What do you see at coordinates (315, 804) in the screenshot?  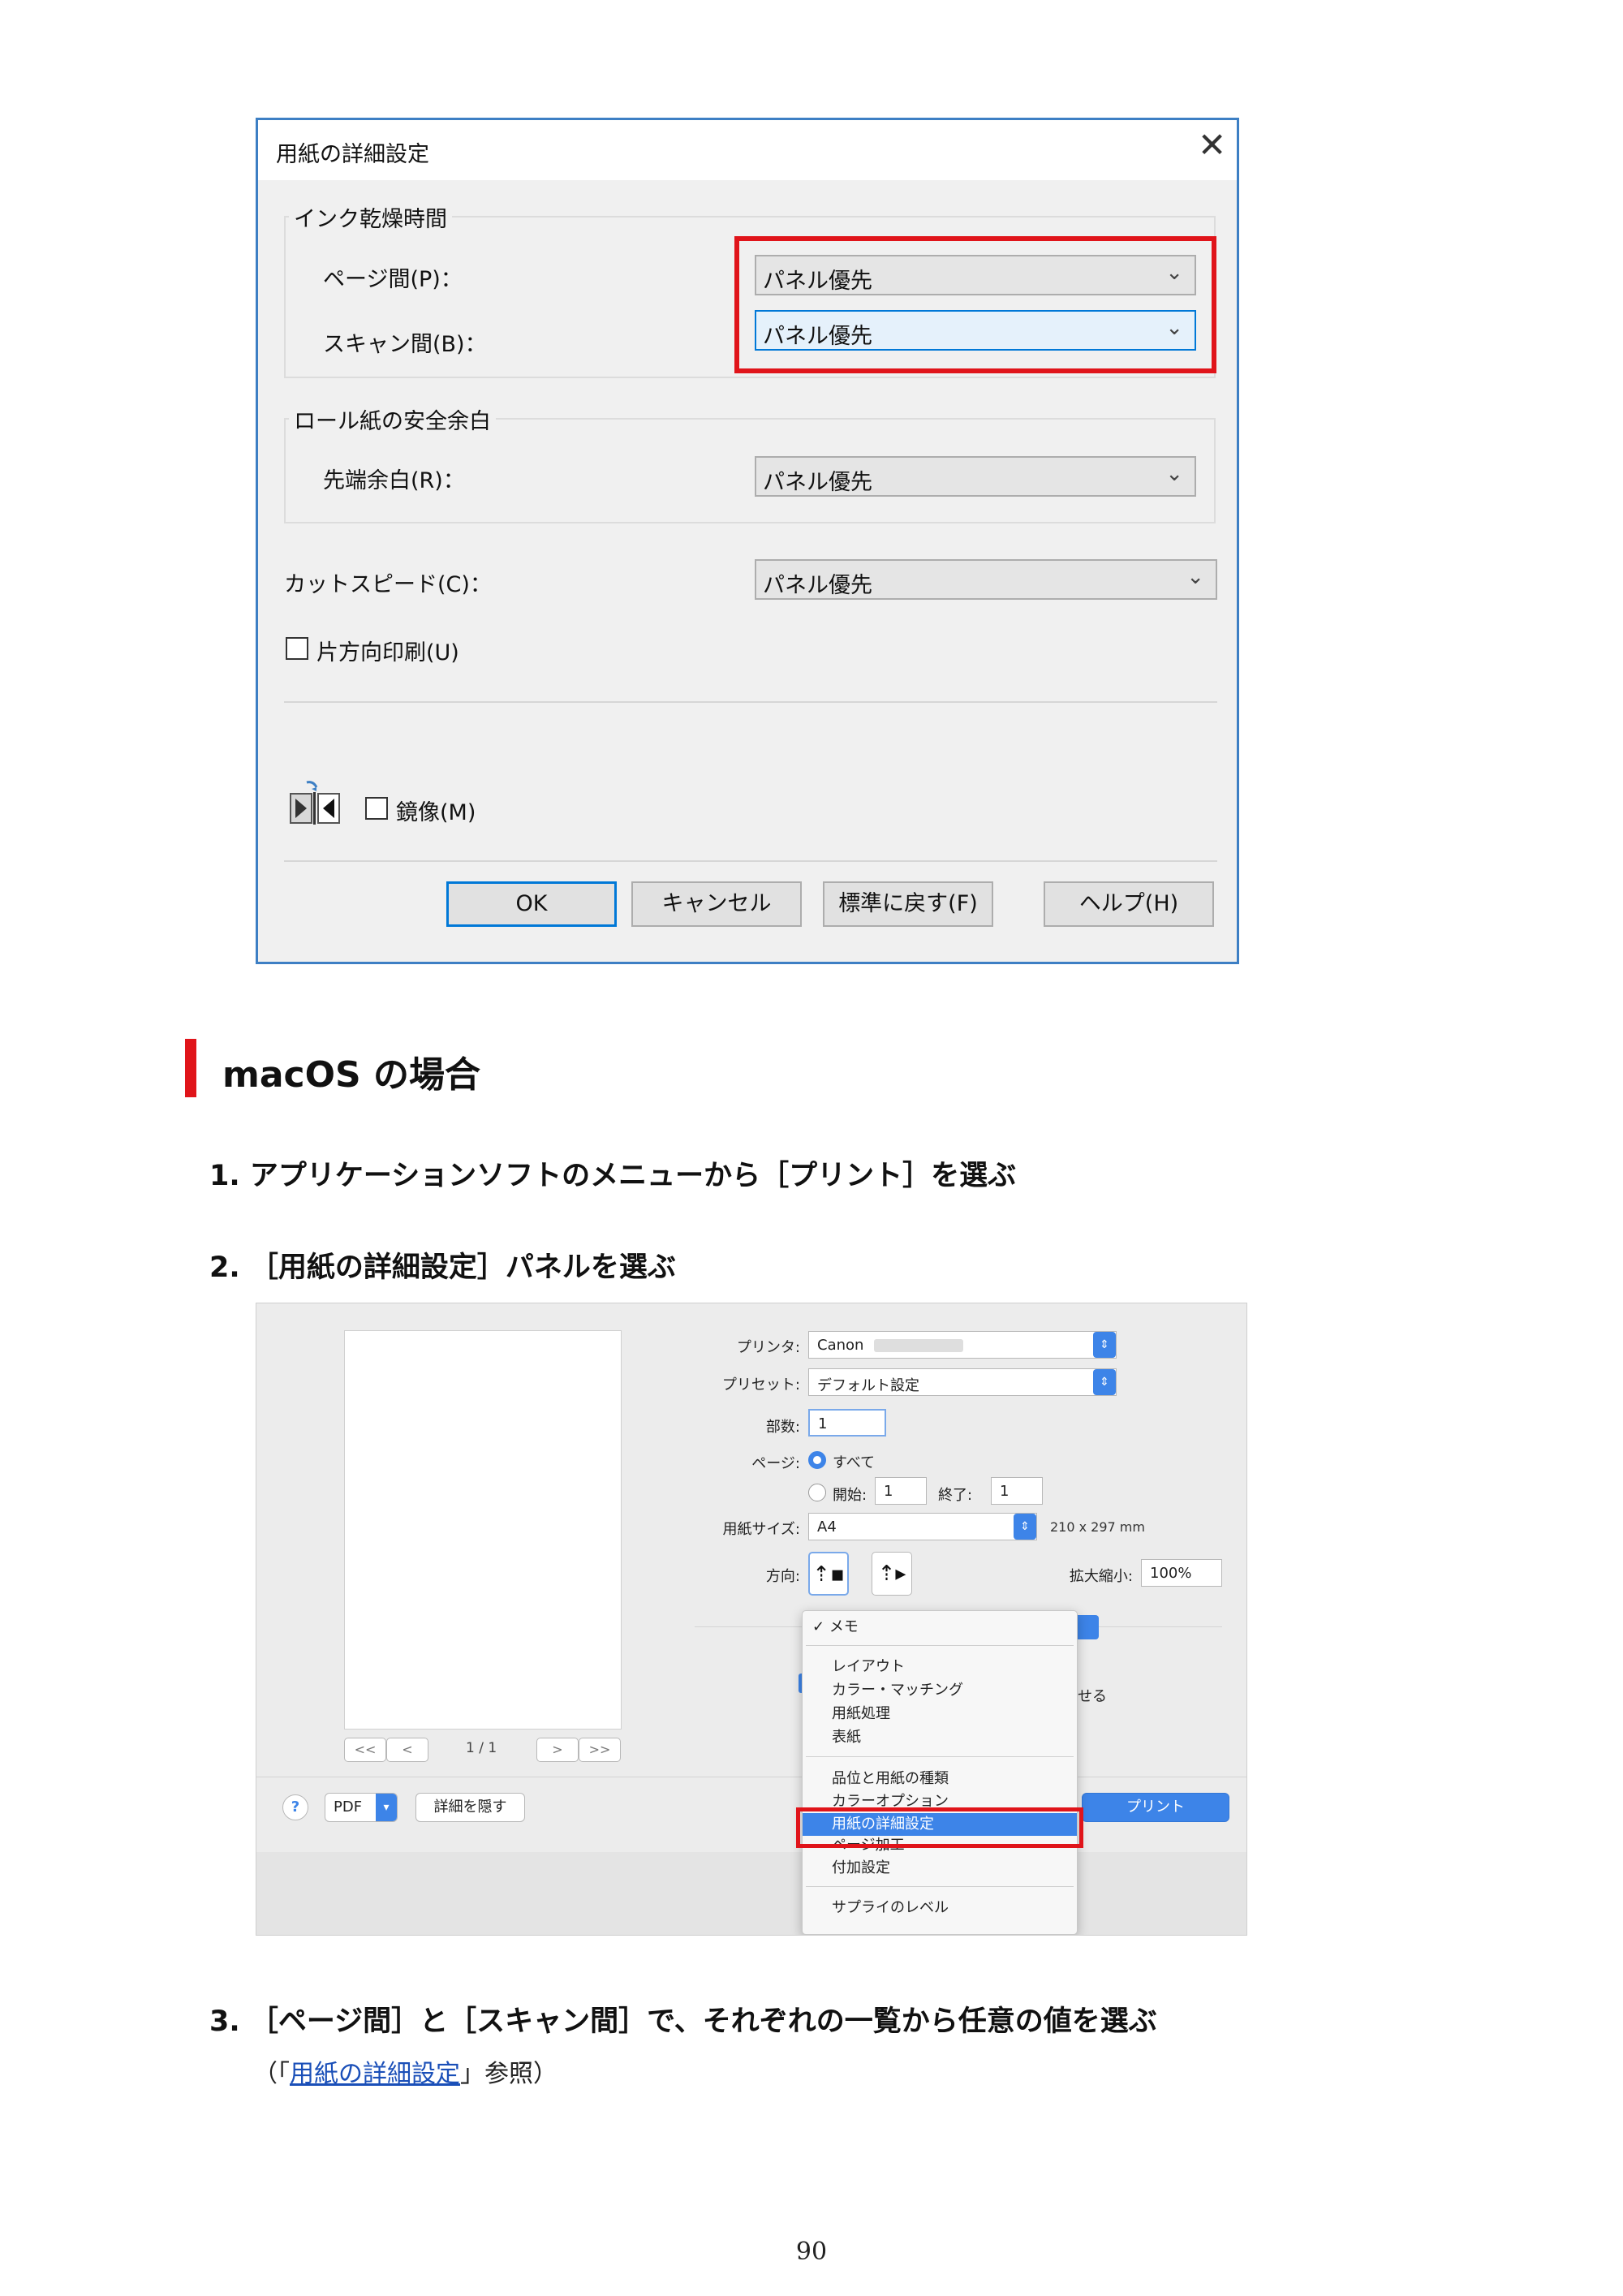 I see `mirror-icon` at bounding box center [315, 804].